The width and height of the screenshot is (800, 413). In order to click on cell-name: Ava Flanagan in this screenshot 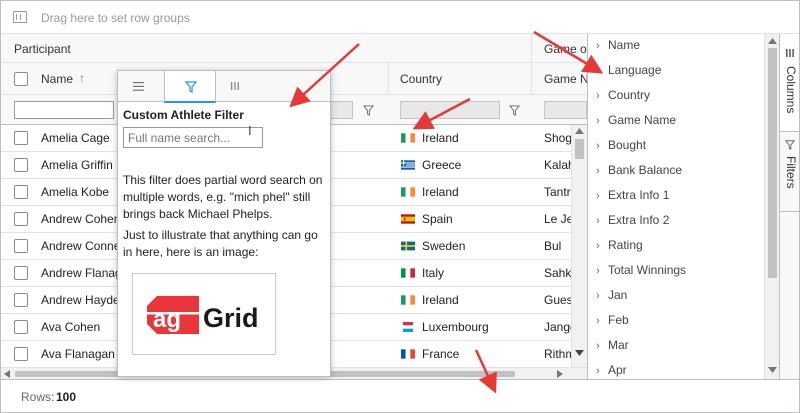, I will do `click(78, 354)`.